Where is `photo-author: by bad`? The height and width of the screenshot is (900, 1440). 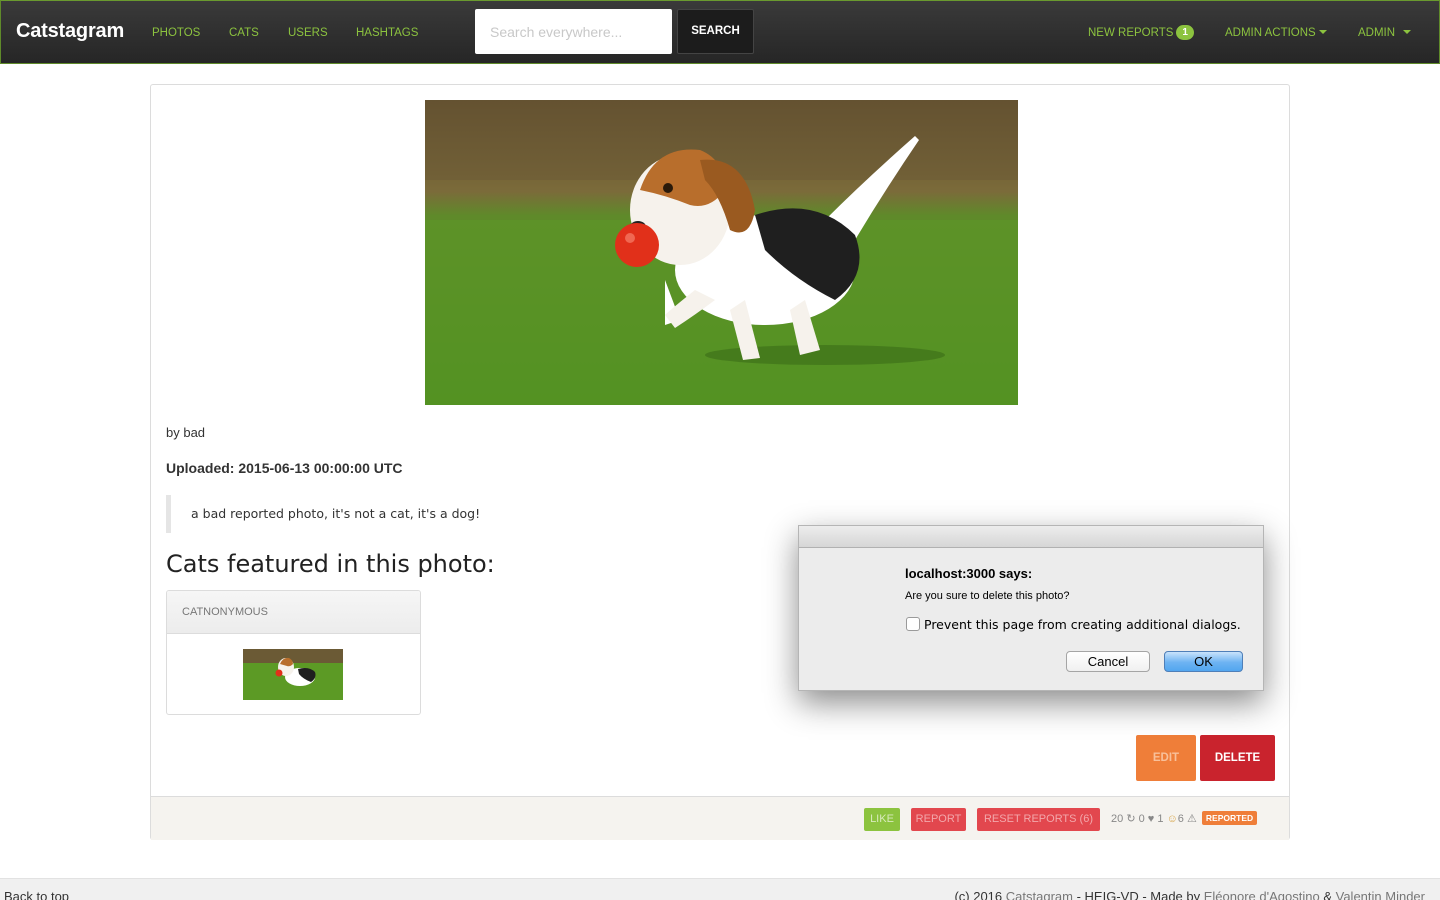
photo-author: by bad is located at coordinates (186, 432).